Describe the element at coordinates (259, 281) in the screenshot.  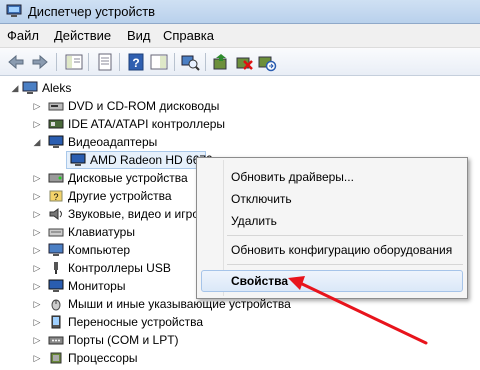
I see `menu-item-properties: Свойства` at that location.